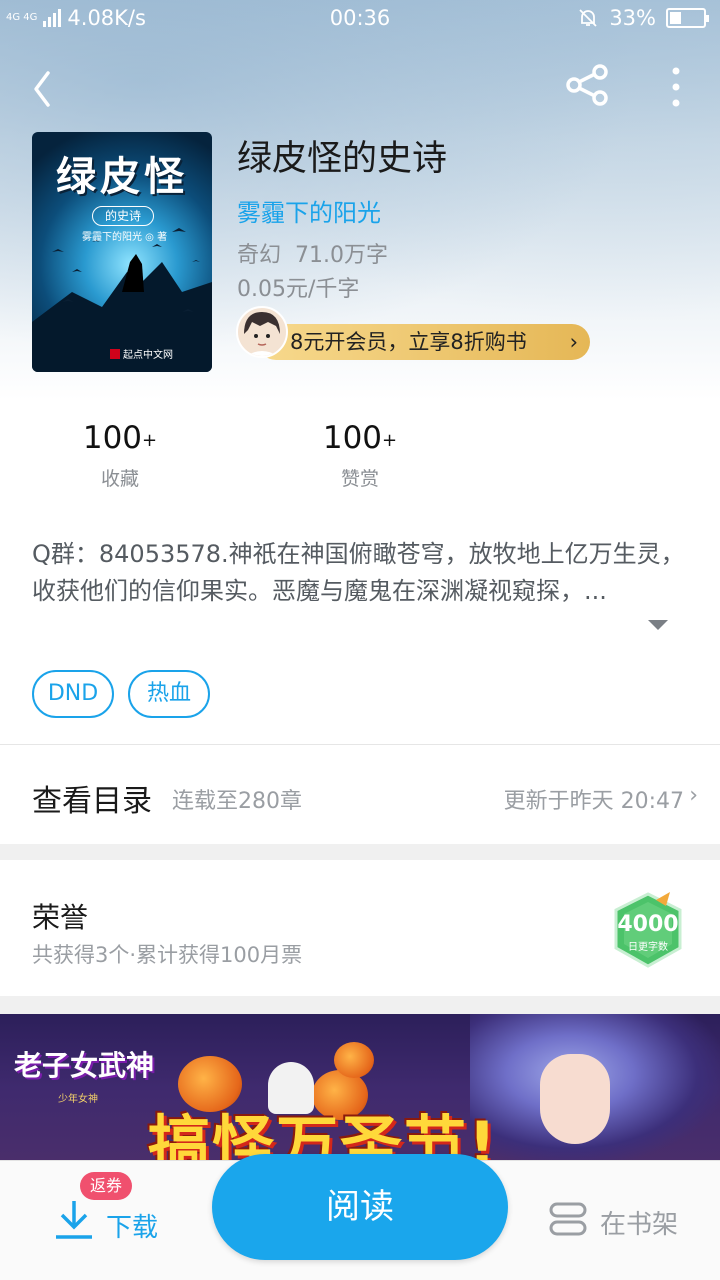 The height and width of the screenshot is (1280, 720). I want to click on toc-row: 查看目录 连载至280章 更新于昨天 20:47 ›, so click(360, 795).